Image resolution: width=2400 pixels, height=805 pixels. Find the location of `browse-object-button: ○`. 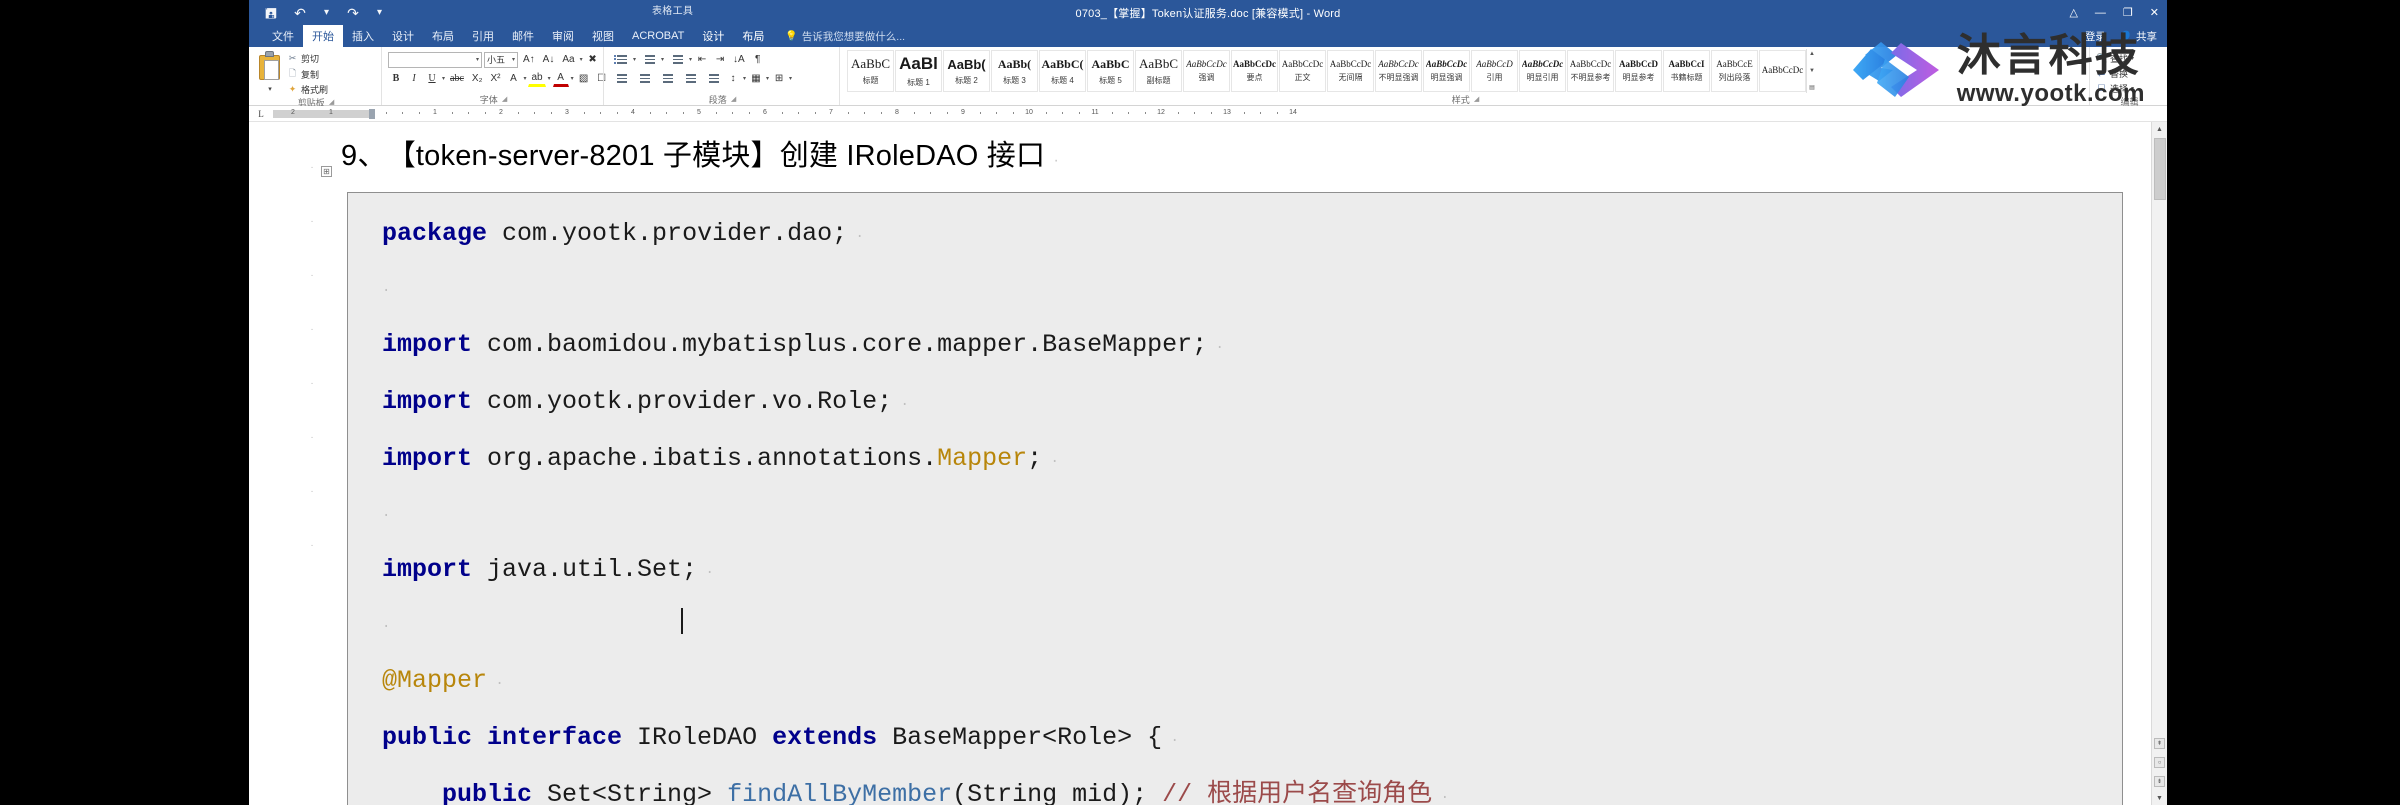

browse-object-button: ○ is located at coordinates (2159, 762).